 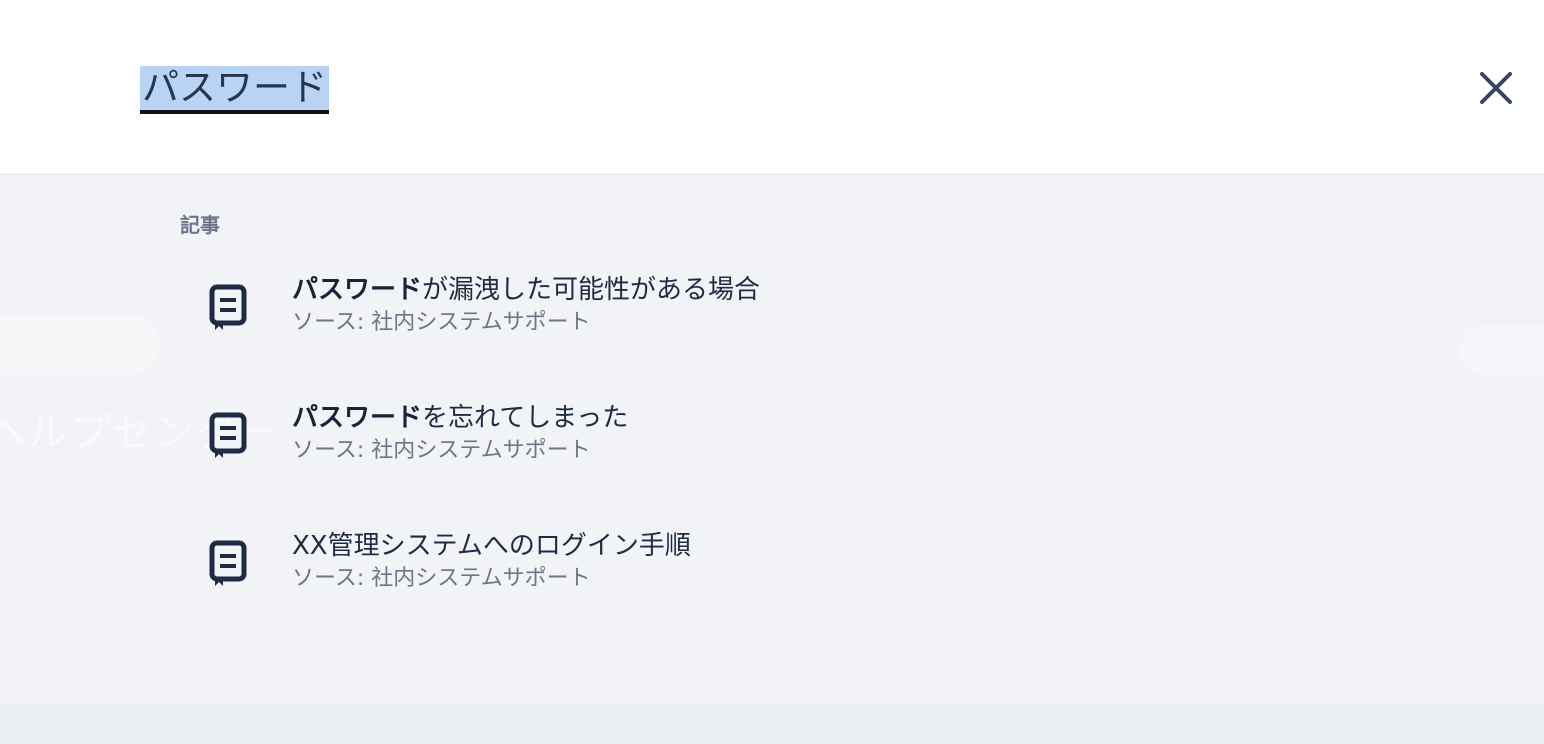 What do you see at coordinates (591, 290) in the screenshot?
I see `result-title-text: が漏洩した可能性がある場合` at bounding box center [591, 290].